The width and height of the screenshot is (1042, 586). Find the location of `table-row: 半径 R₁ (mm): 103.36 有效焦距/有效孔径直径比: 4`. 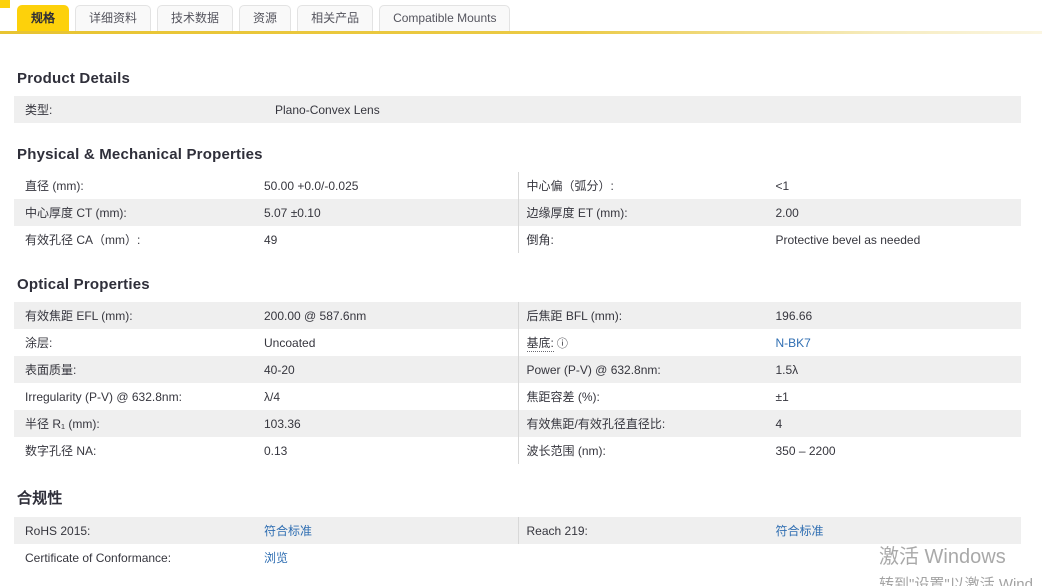

table-row: 半径 R₁ (mm): 103.36 有效焦距/有效孔径直径比: 4 is located at coordinates (517, 423).